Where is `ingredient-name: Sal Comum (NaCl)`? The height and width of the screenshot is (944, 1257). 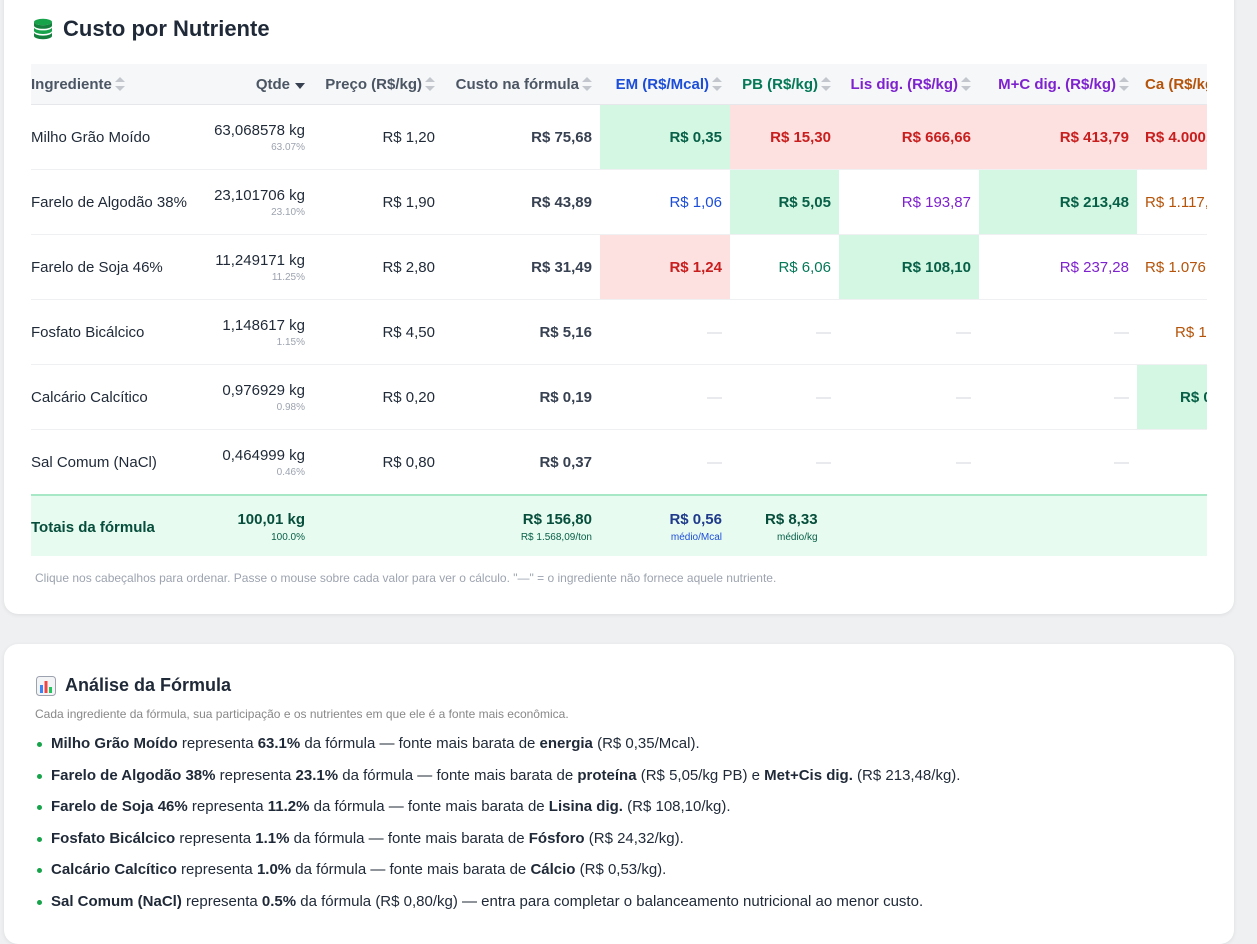
ingredient-name: Sal Comum (NaCl) is located at coordinates (117, 462).